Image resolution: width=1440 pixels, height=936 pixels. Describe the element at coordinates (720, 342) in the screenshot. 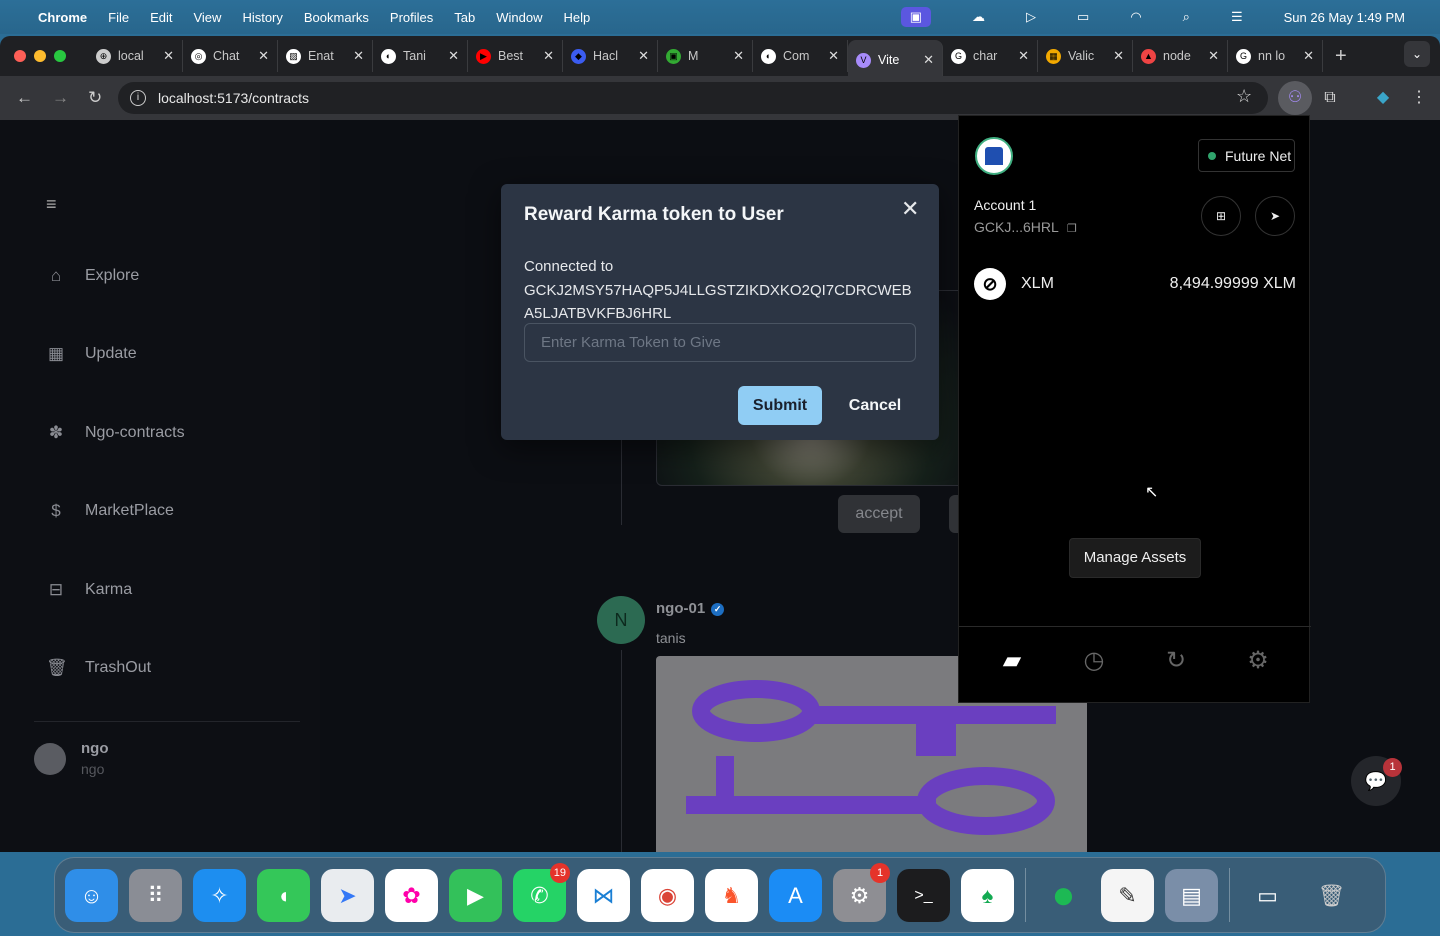

I see `karma-token-input` at that location.